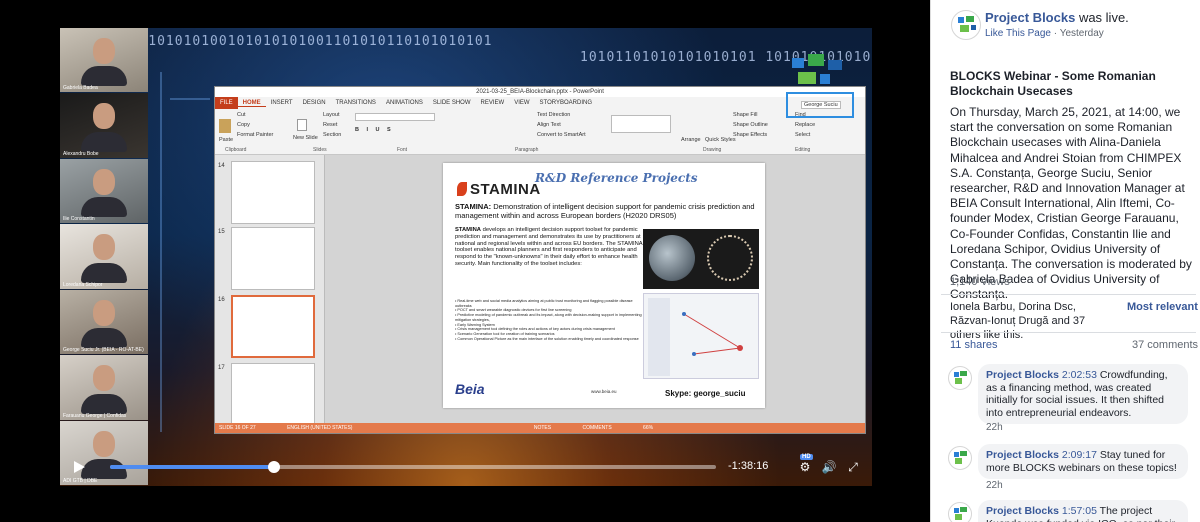 This screenshot has width=1200, height=522. What do you see at coordinates (554, 115) in the screenshot?
I see `ppt-text-direction-label: Text Direction` at bounding box center [554, 115].